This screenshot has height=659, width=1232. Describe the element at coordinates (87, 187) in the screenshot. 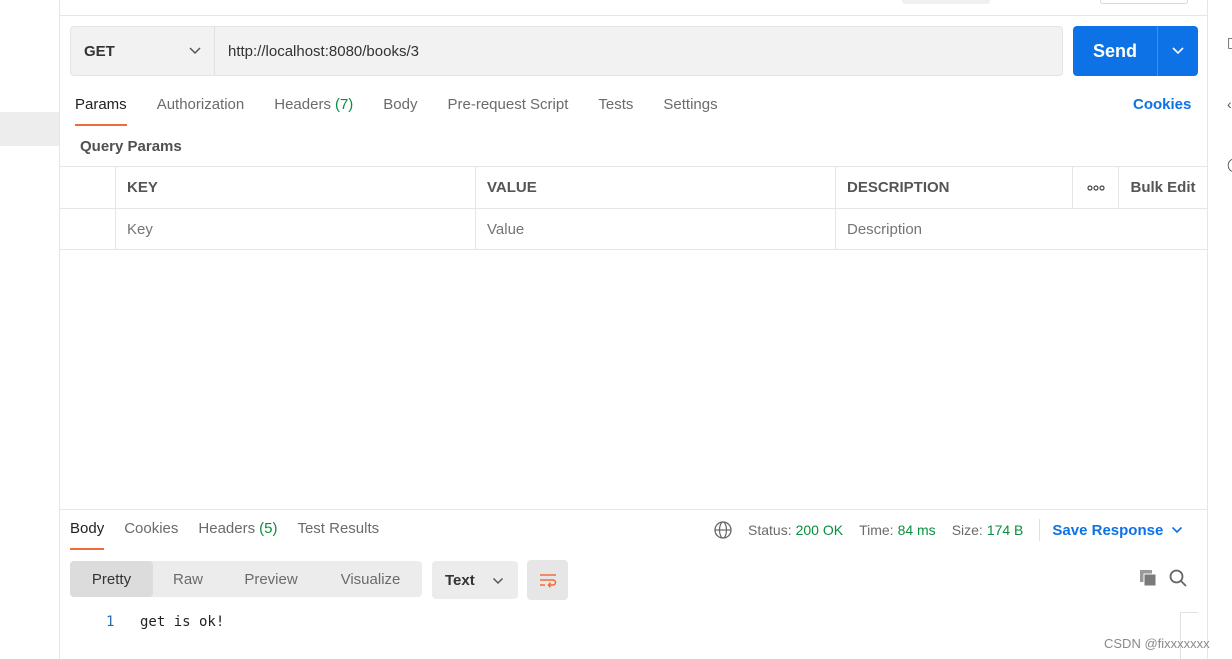

I see `checkbox-column-header` at that location.